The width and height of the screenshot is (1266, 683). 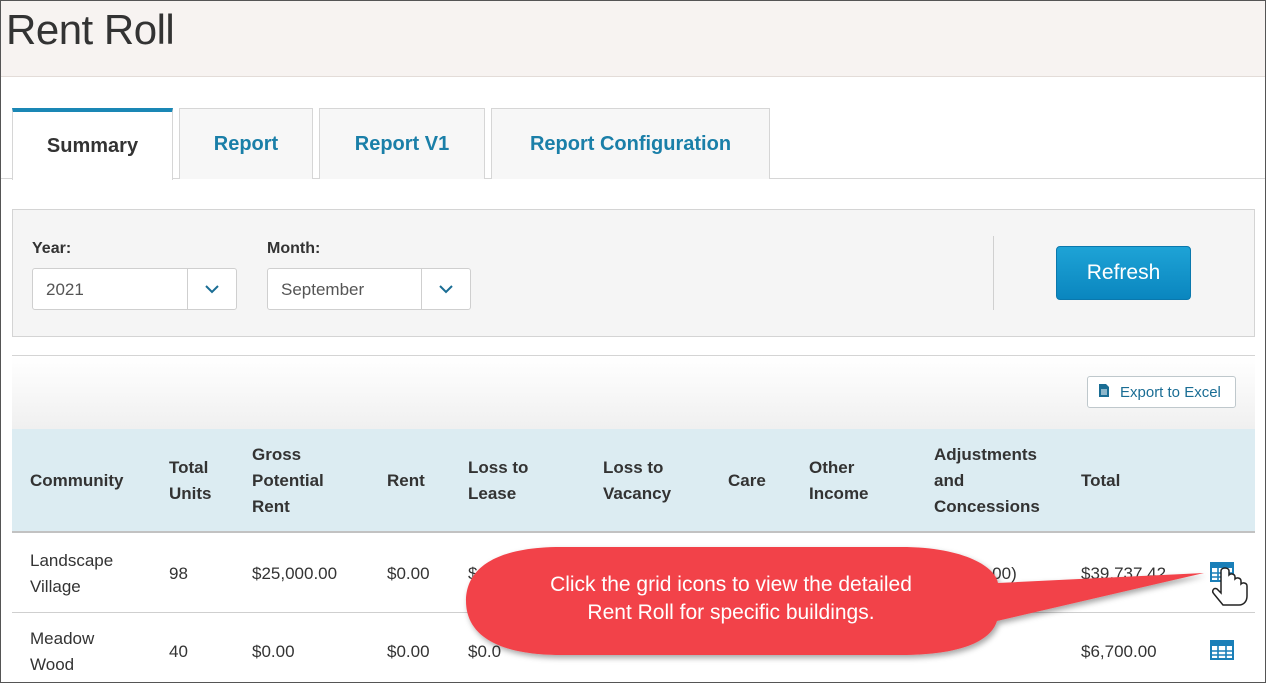 What do you see at coordinates (178, 573) in the screenshot?
I see `cell-total-units: 98` at bounding box center [178, 573].